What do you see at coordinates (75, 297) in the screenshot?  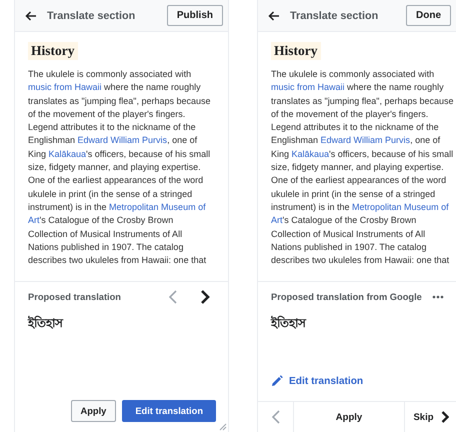 I see `proposal-label: Proposed translation` at bounding box center [75, 297].